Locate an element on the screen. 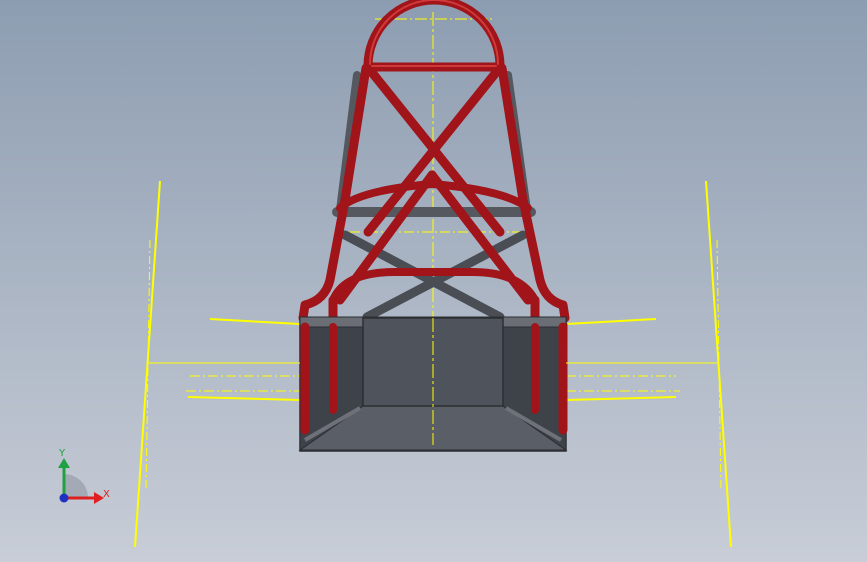 This screenshot has width=867, height=562. y-axis-label: Y is located at coordinates (62, 453).